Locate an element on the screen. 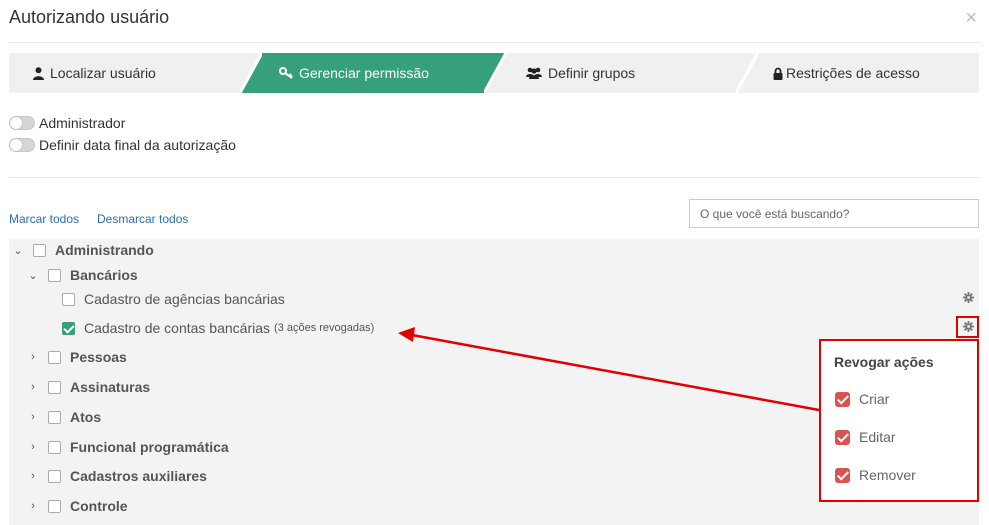 This screenshot has height=525, width=989. node-label: Controle is located at coordinates (99, 506).